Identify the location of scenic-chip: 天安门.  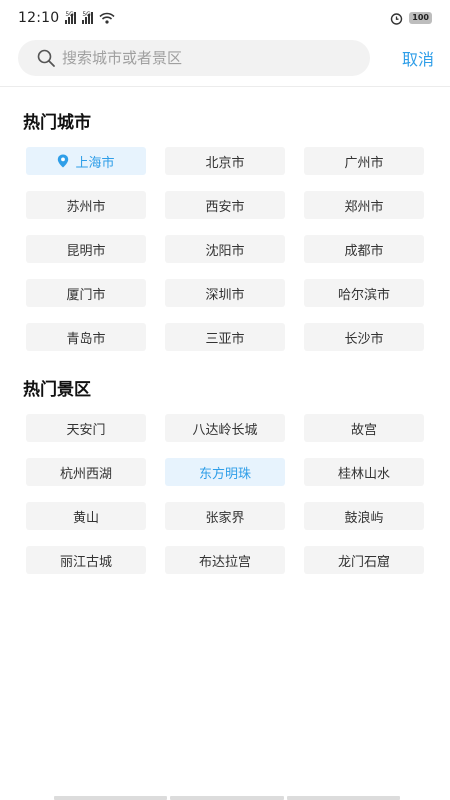
(86, 428).